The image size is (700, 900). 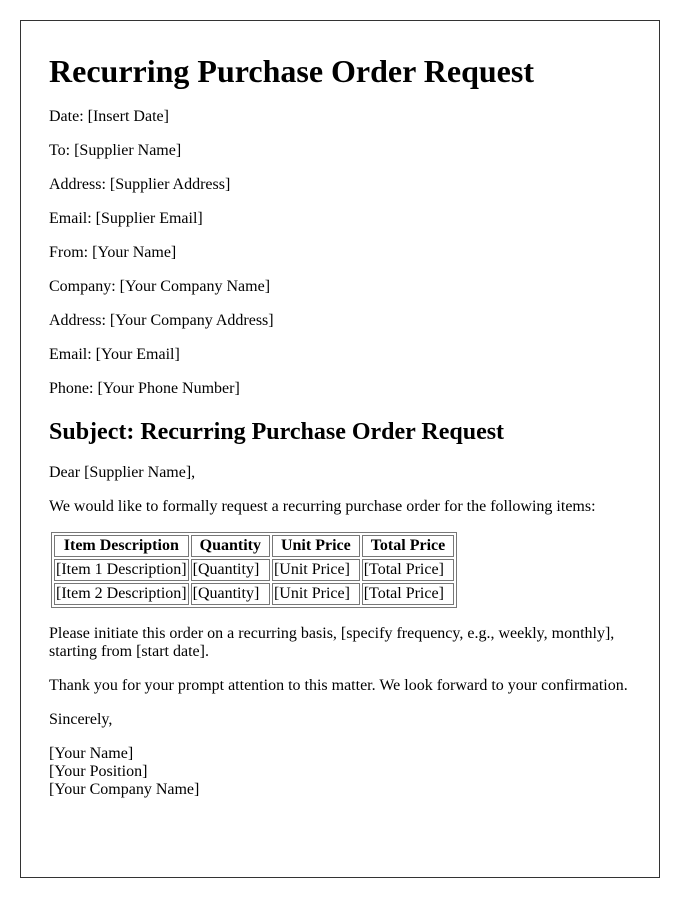 What do you see at coordinates (291, 71) in the screenshot?
I see `document-title: Recurring Purchase Order Request` at bounding box center [291, 71].